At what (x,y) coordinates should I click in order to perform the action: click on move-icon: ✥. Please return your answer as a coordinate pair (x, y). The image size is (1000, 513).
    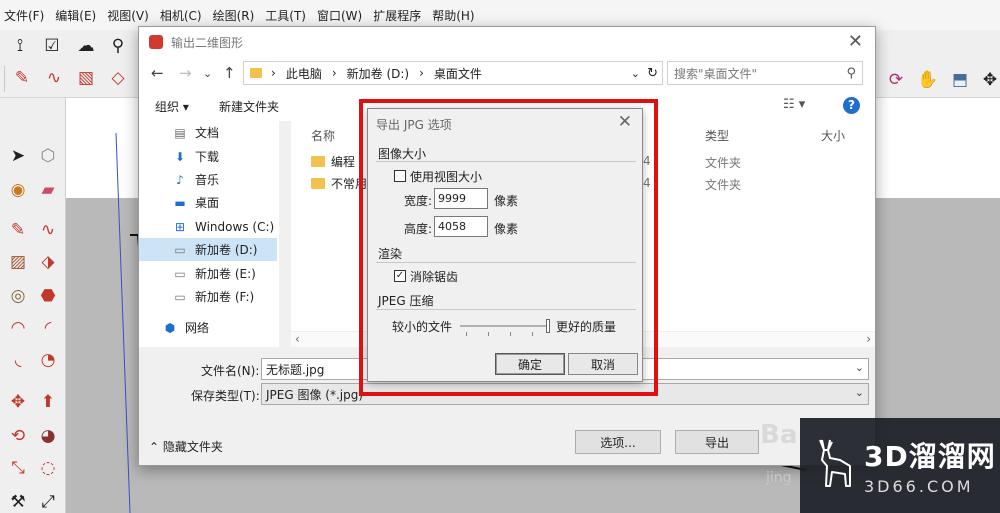
    Looking at the image, I should click on (18, 402).